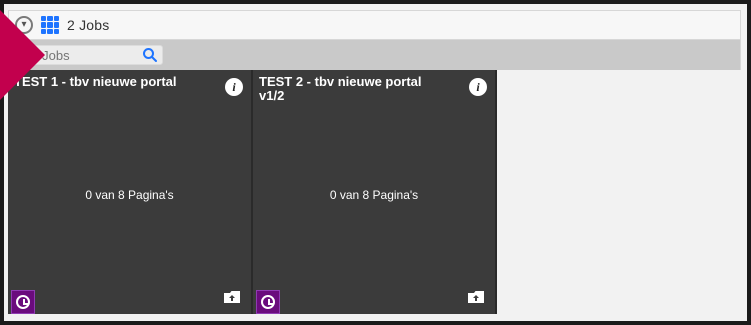  What do you see at coordinates (88, 25) in the screenshot?
I see `jobs-count-label: 2 Jobs` at bounding box center [88, 25].